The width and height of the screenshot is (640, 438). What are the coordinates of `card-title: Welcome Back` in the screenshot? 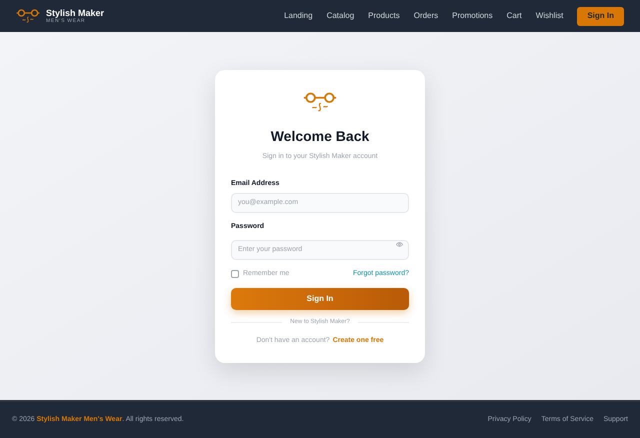 It's located at (320, 136).